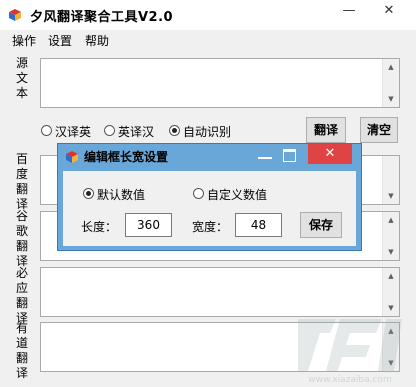  Describe the element at coordinates (97, 40) in the screenshot. I see `menu-help: 帮助` at that location.